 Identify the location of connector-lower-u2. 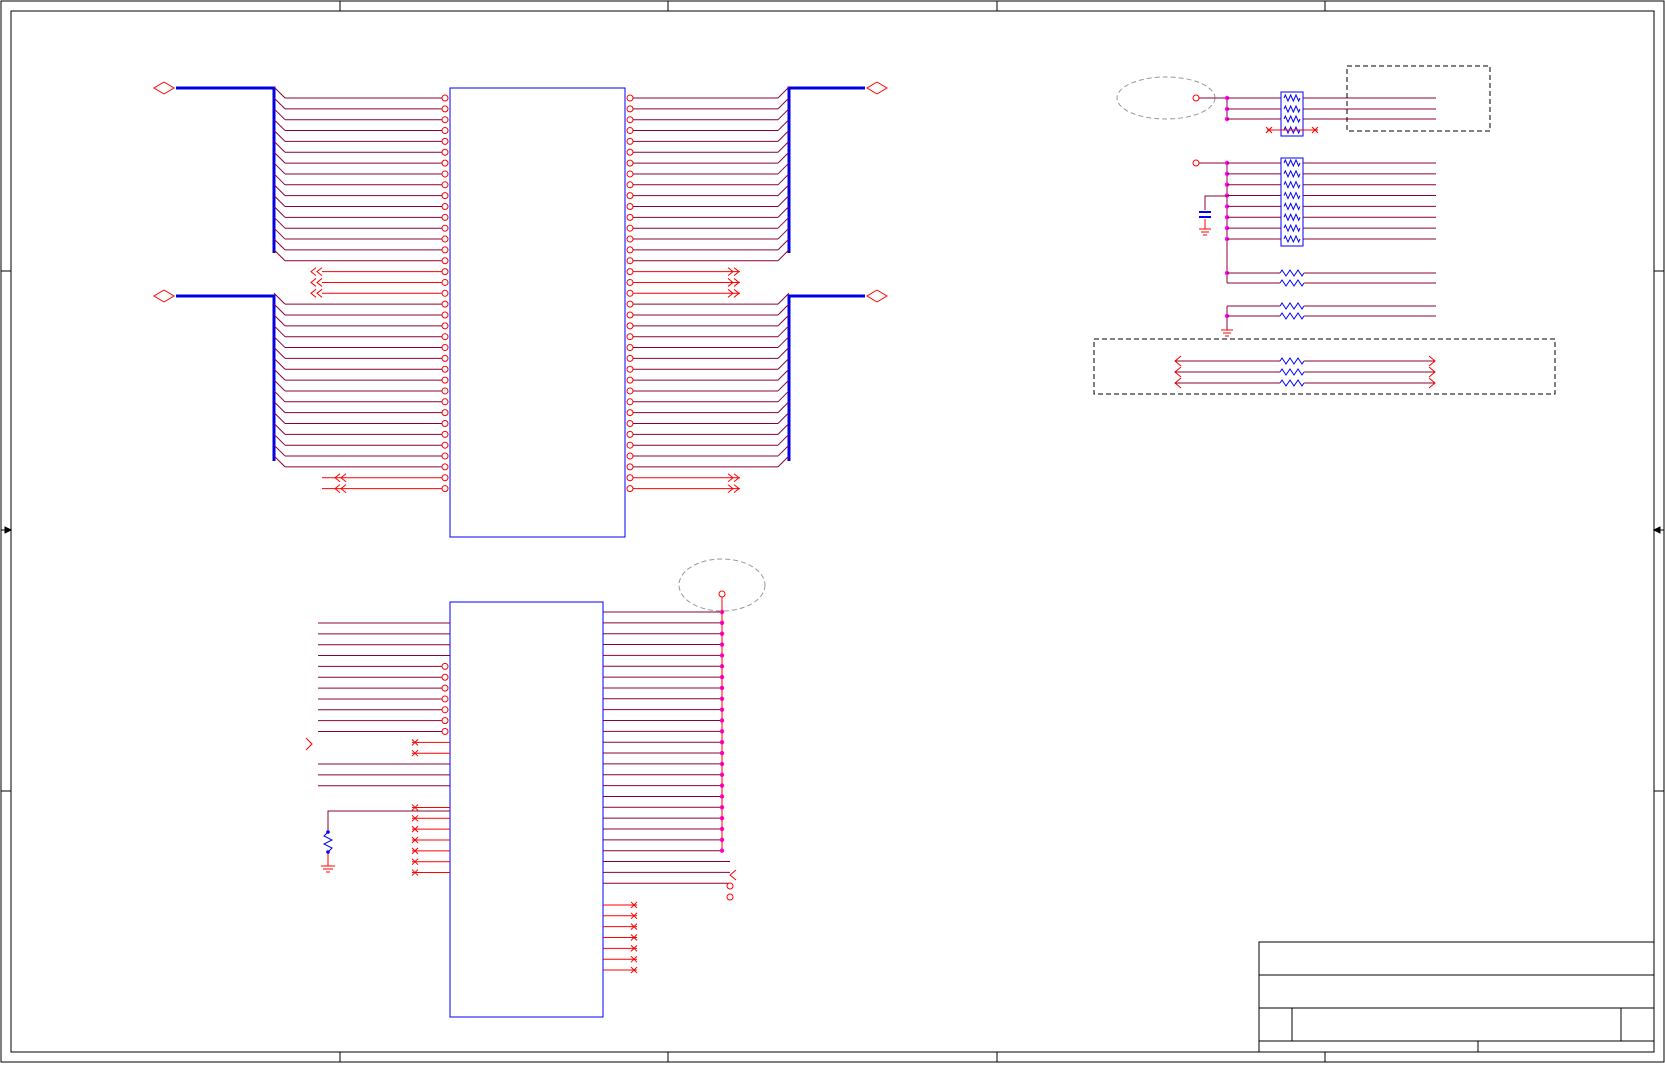
(526, 809).